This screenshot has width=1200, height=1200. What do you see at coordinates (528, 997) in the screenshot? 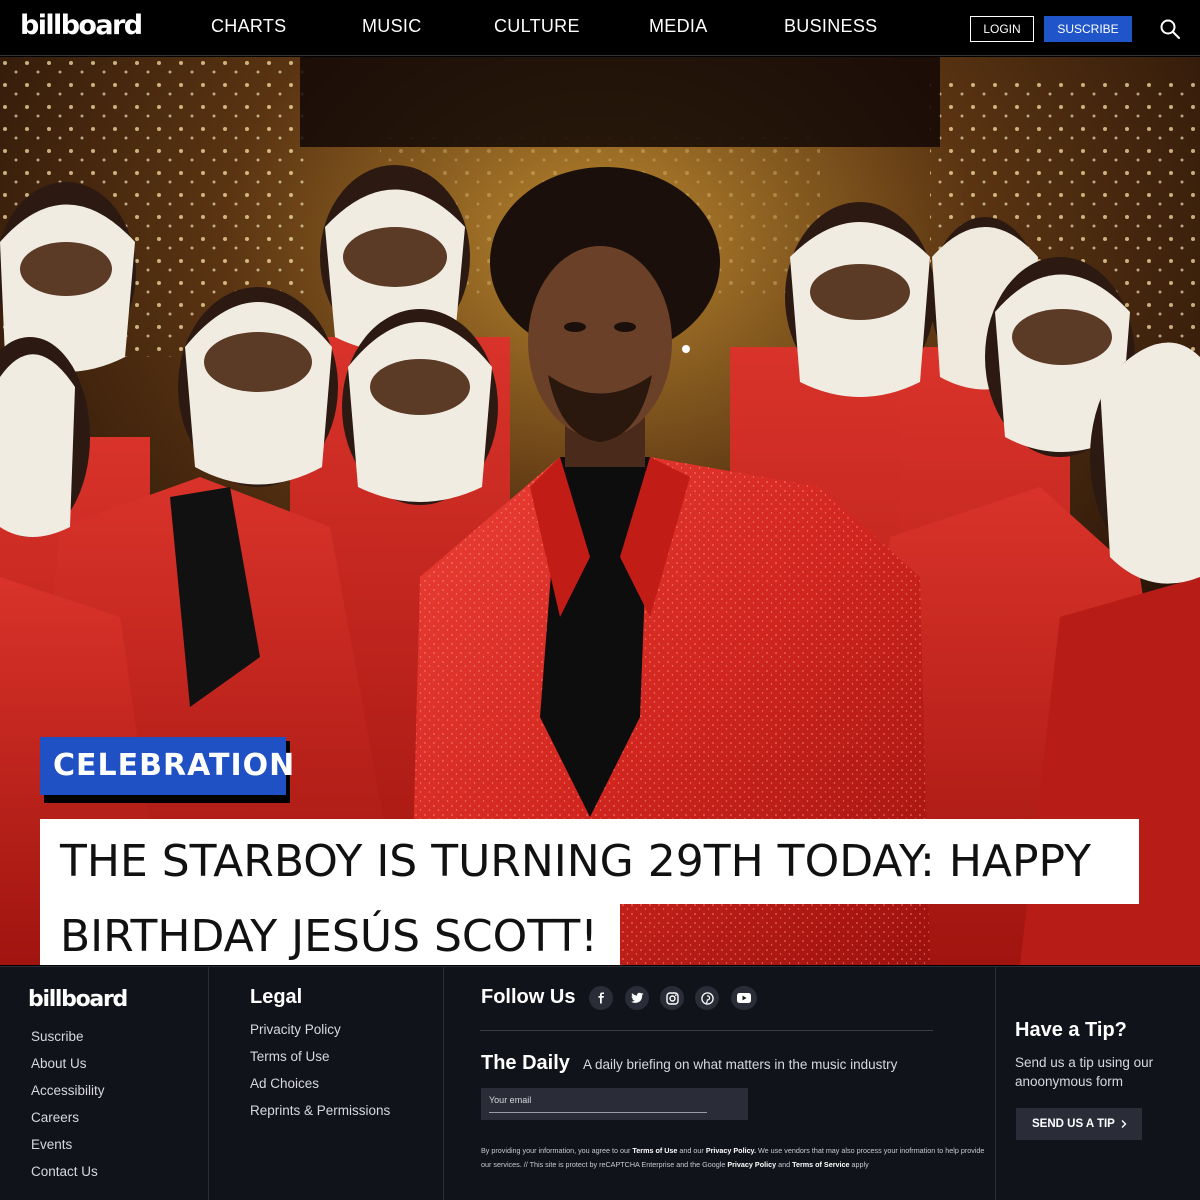
I see `follow-heading: Follow Us` at bounding box center [528, 997].